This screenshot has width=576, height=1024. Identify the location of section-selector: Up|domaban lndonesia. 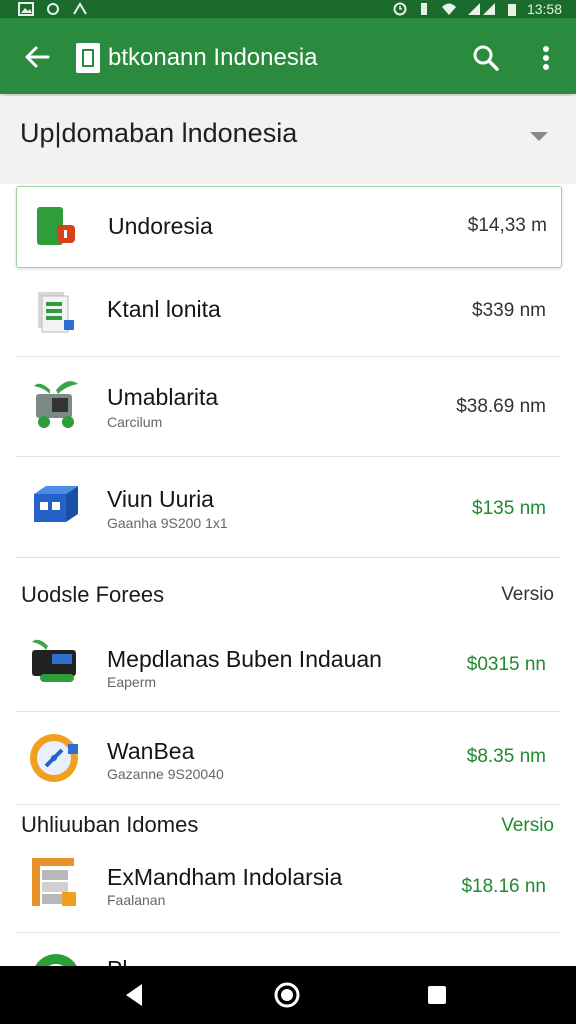
(288, 140).